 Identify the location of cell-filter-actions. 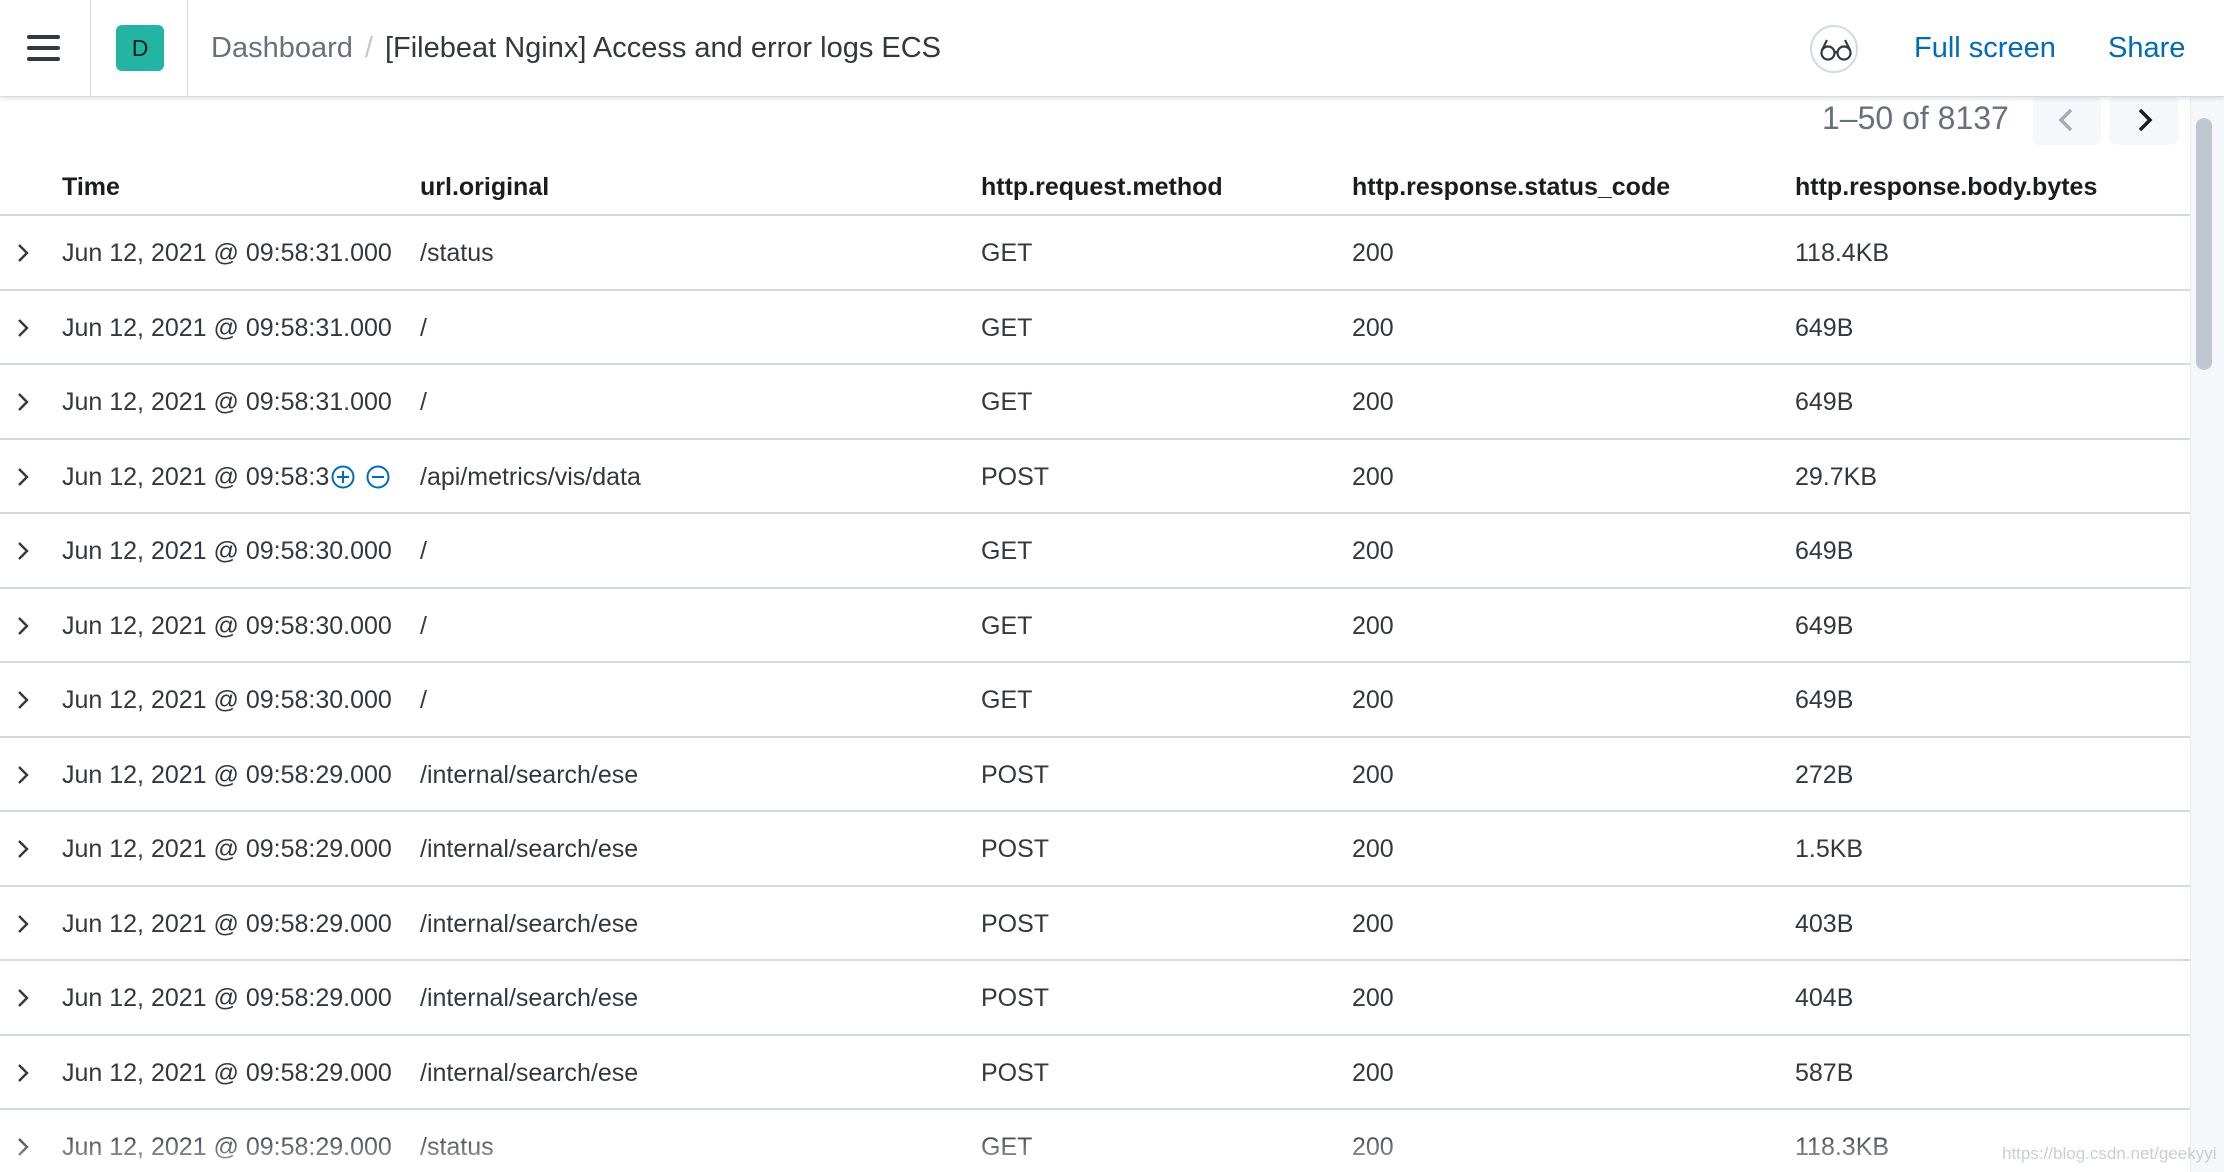
(365, 478).